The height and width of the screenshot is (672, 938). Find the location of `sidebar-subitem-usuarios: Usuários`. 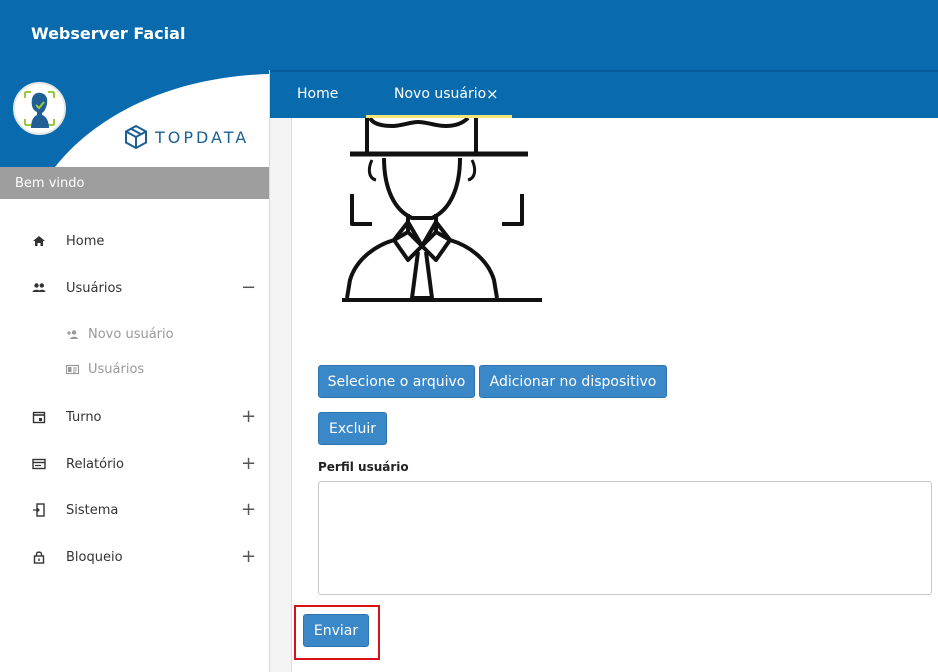

sidebar-subitem-usuarios: Usuários is located at coordinates (134, 370).